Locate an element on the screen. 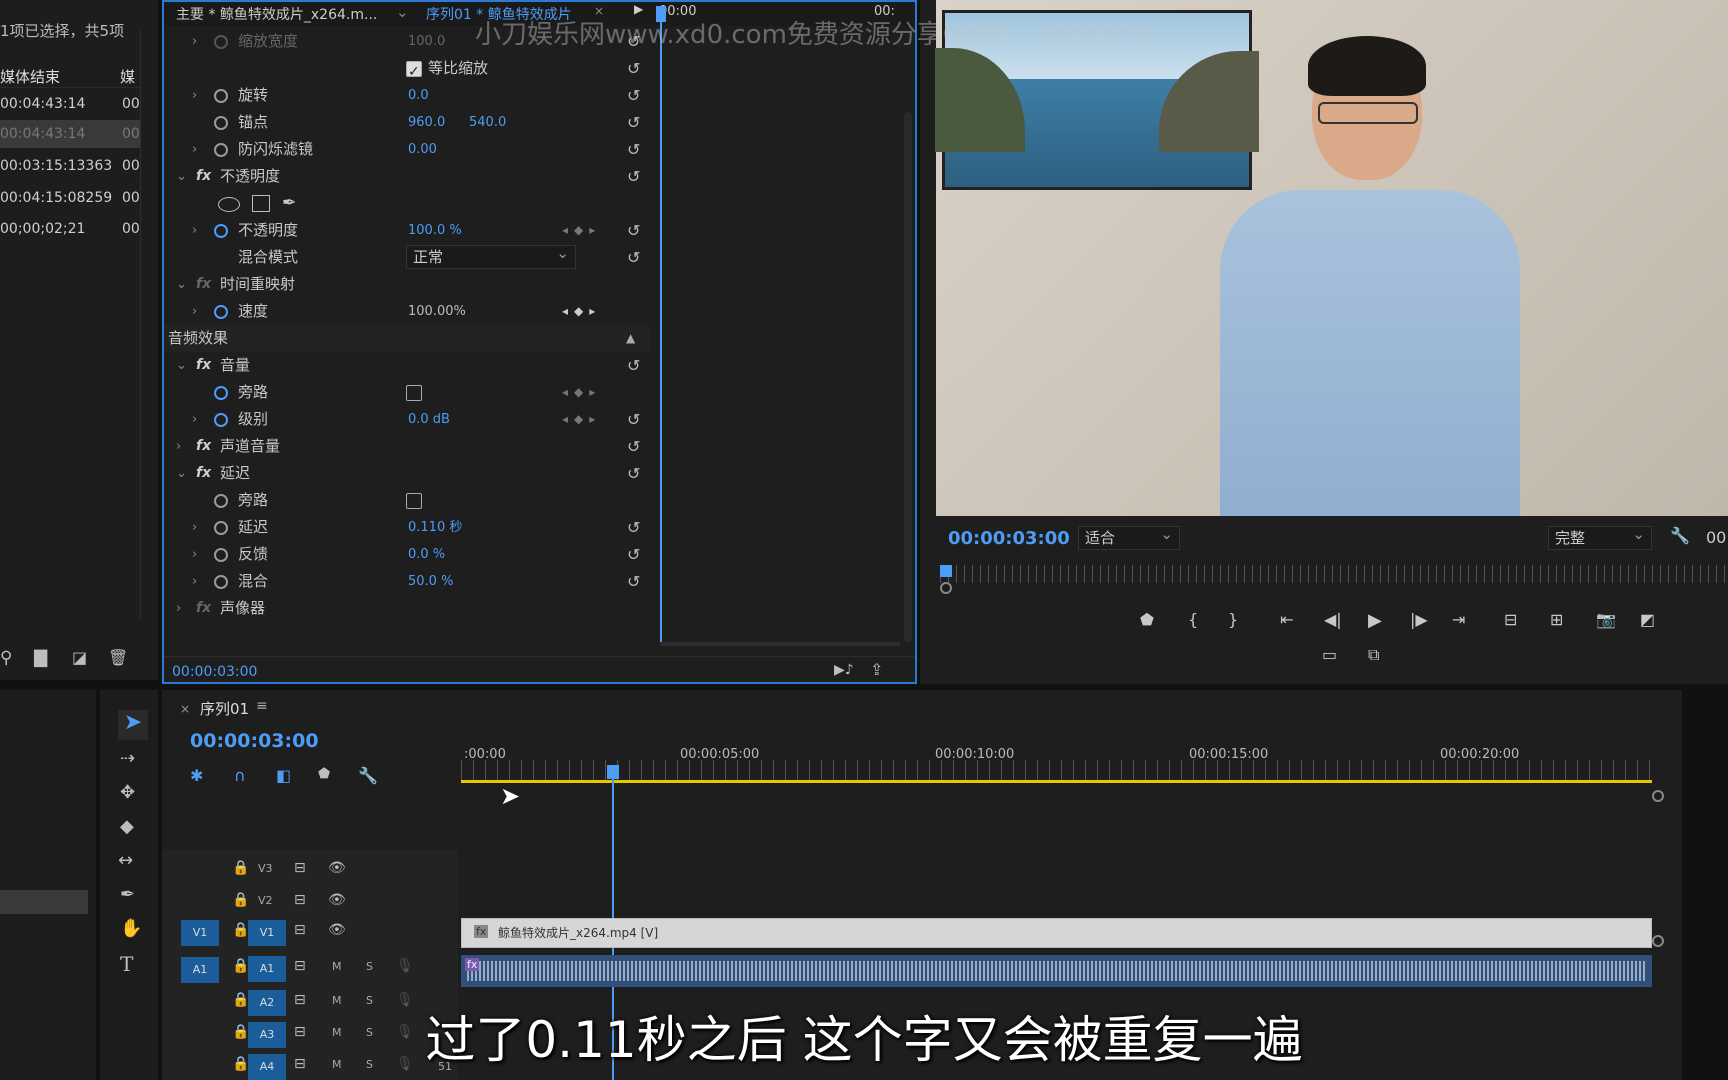 The height and width of the screenshot is (1080, 1728). anchor-x-value: 960.0 is located at coordinates (426, 122).